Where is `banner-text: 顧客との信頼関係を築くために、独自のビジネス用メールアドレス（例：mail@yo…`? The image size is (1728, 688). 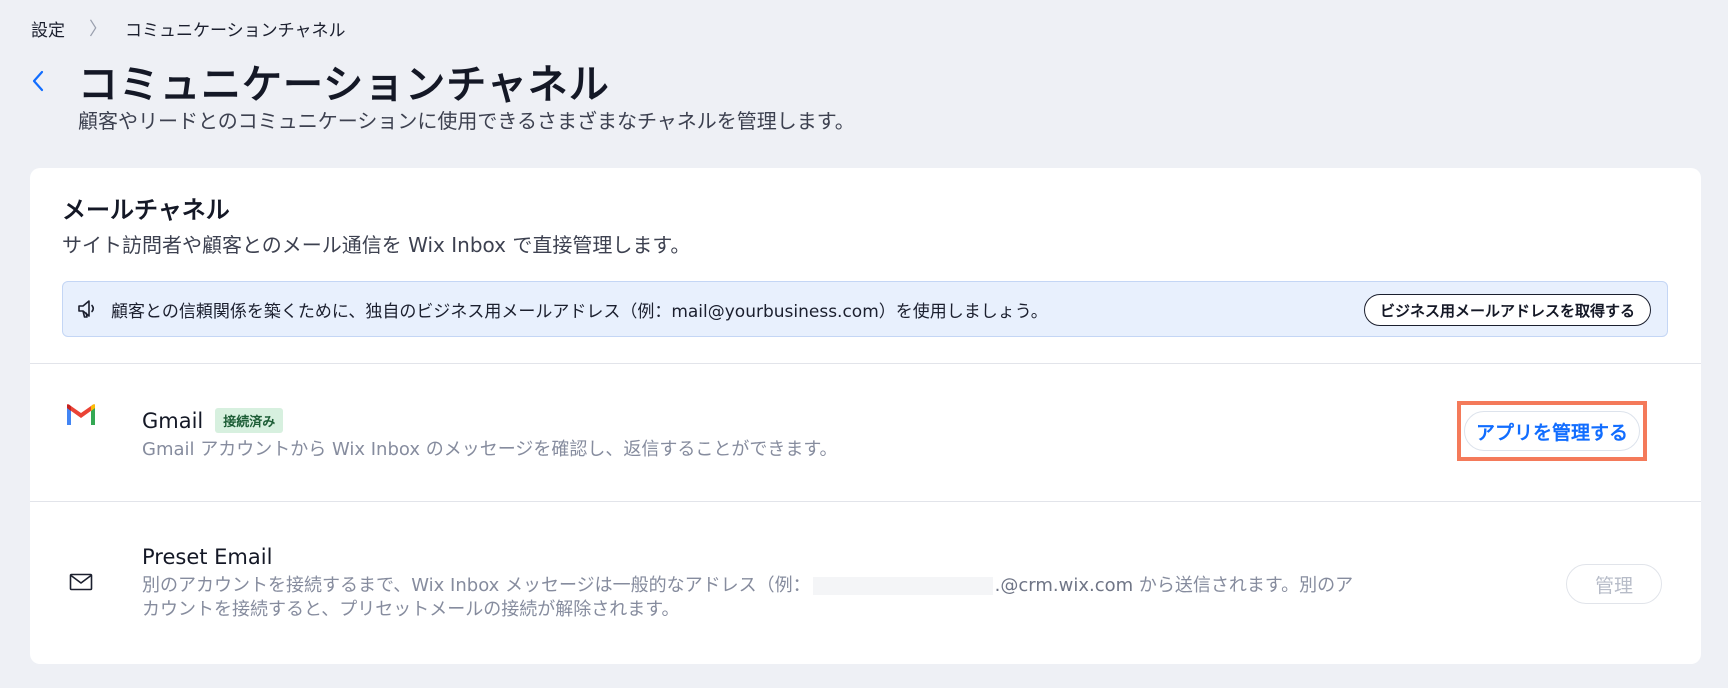 banner-text: 顧客との信頼関係を築くために、独自のビジネス用メールアドレス（例：mail@yo… is located at coordinates (579, 311).